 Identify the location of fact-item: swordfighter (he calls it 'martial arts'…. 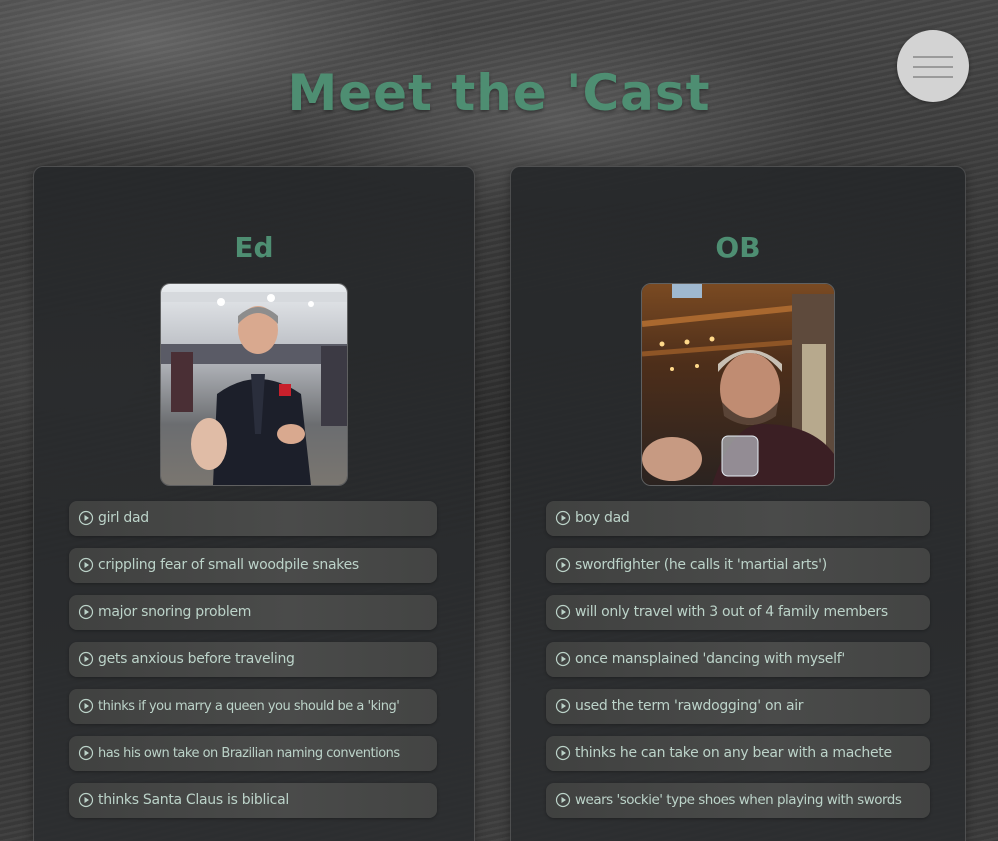
(738, 565).